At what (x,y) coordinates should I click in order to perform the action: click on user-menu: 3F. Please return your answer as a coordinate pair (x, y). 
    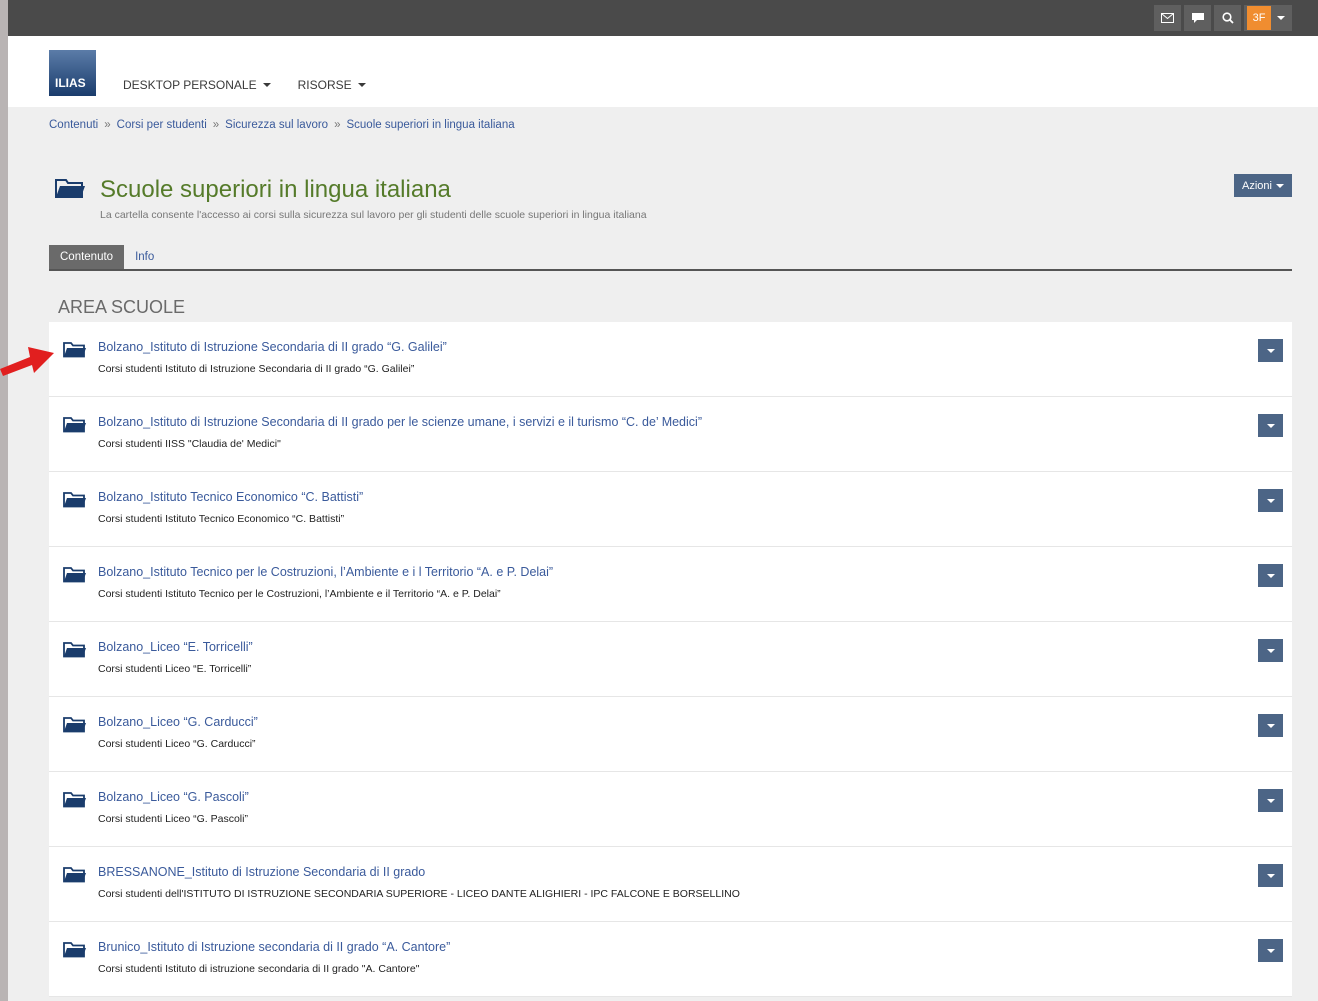
    Looking at the image, I should click on (1268, 18).